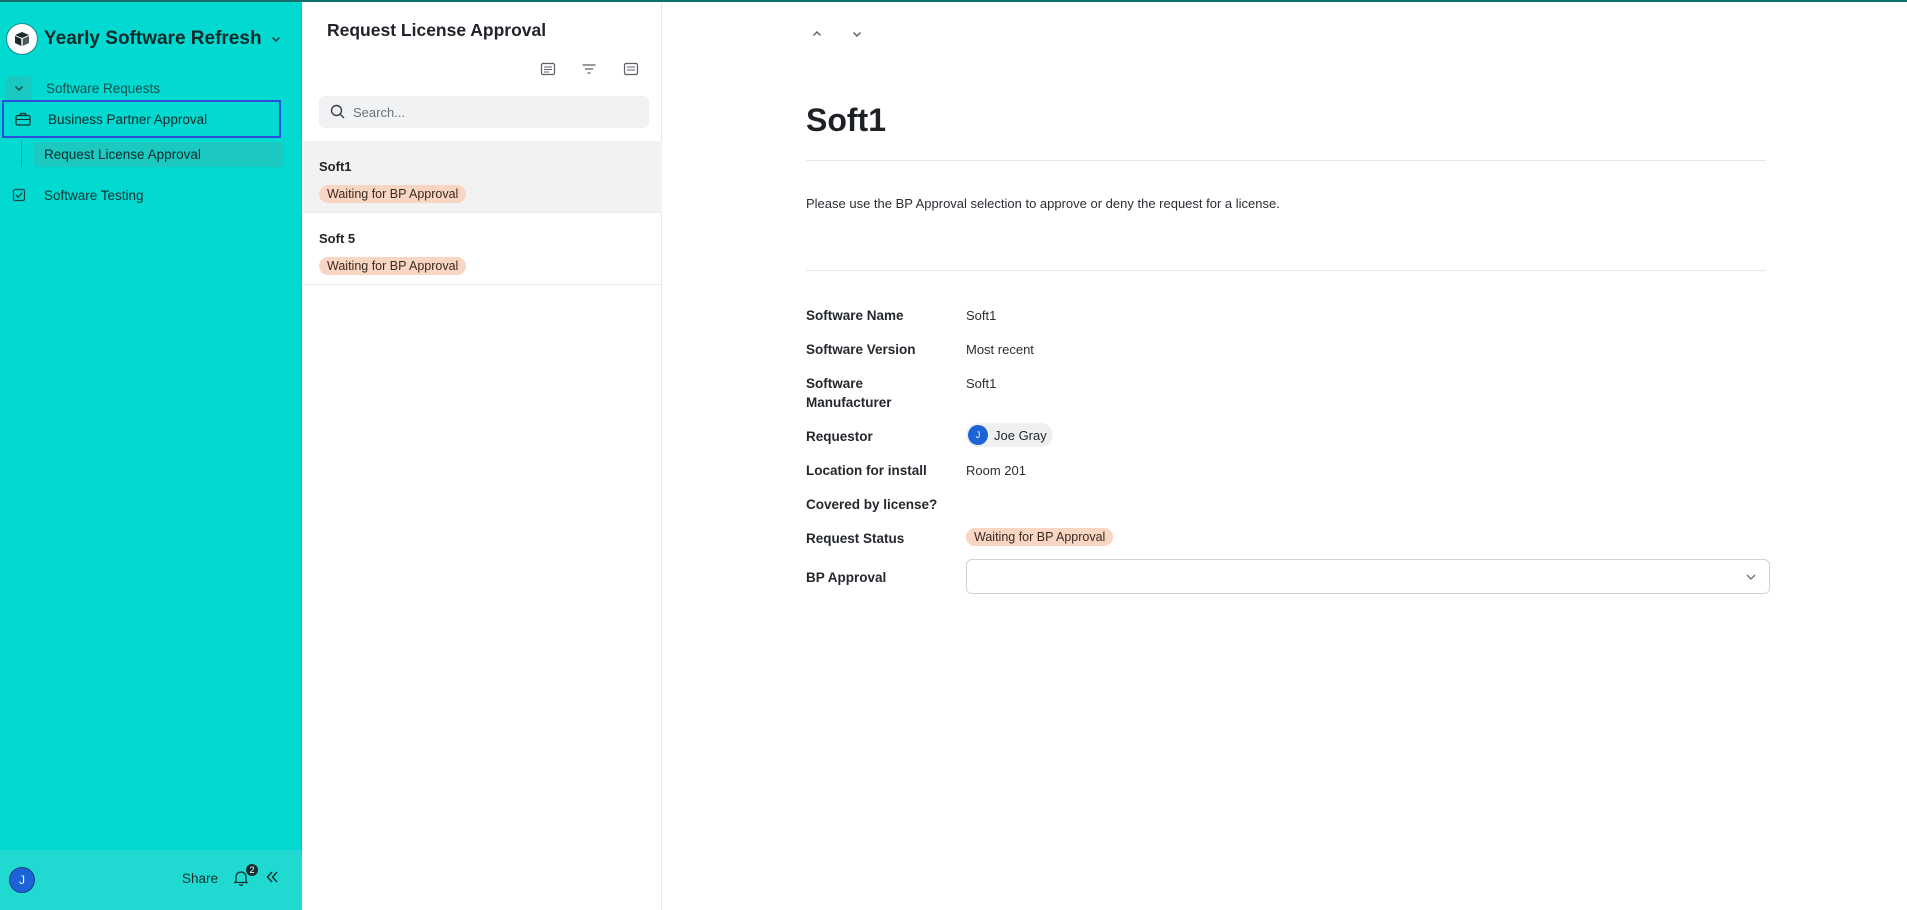  I want to click on field-value-software-name: Soft1, so click(981, 315).